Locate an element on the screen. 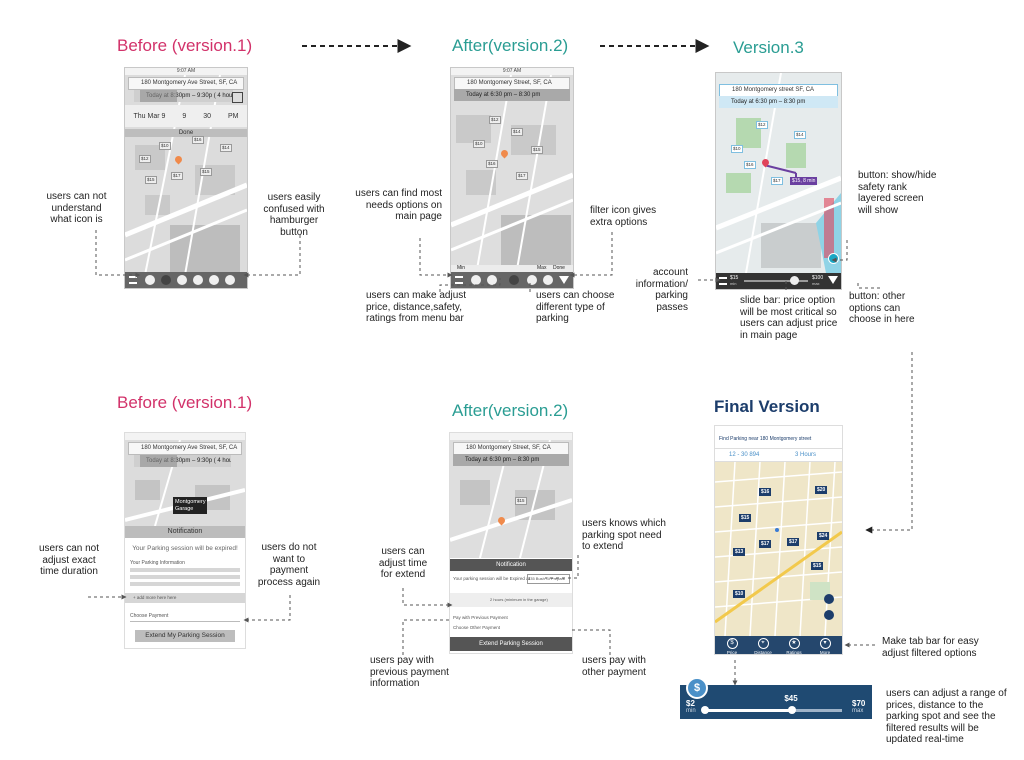  calendar-icon is located at coordinates (237, 97).